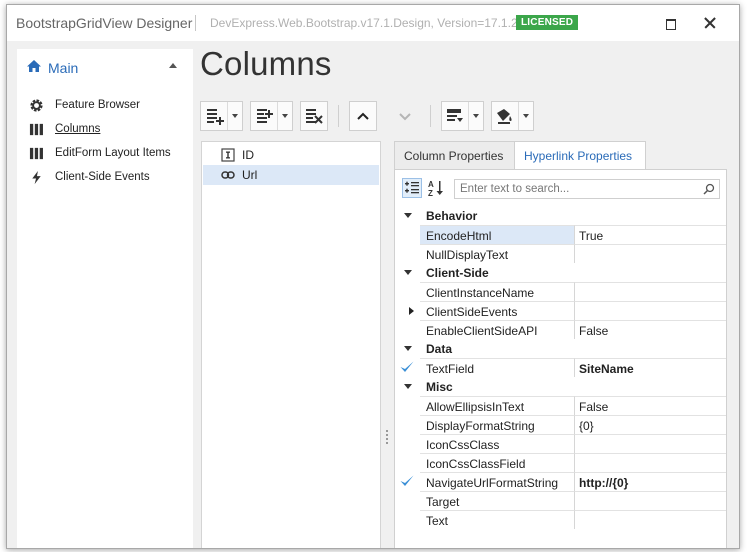 This screenshot has height=552, width=747. What do you see at coordinates (497, 291) in the screenshot?
I see `property-name: ClientInstanceName` at bounding box center [497, 291].